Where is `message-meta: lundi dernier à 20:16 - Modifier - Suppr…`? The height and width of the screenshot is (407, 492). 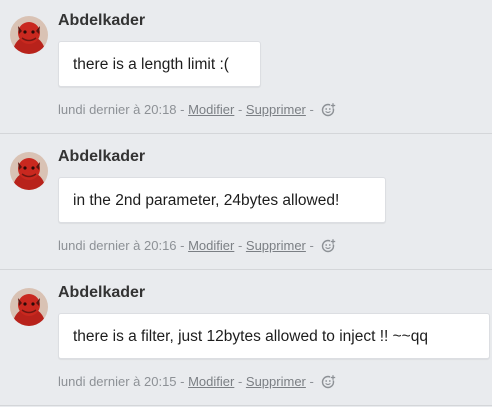 message-meta: lundi dernier à 20:16 - Modifier - Suppr… is located at coordinates (197, 245).